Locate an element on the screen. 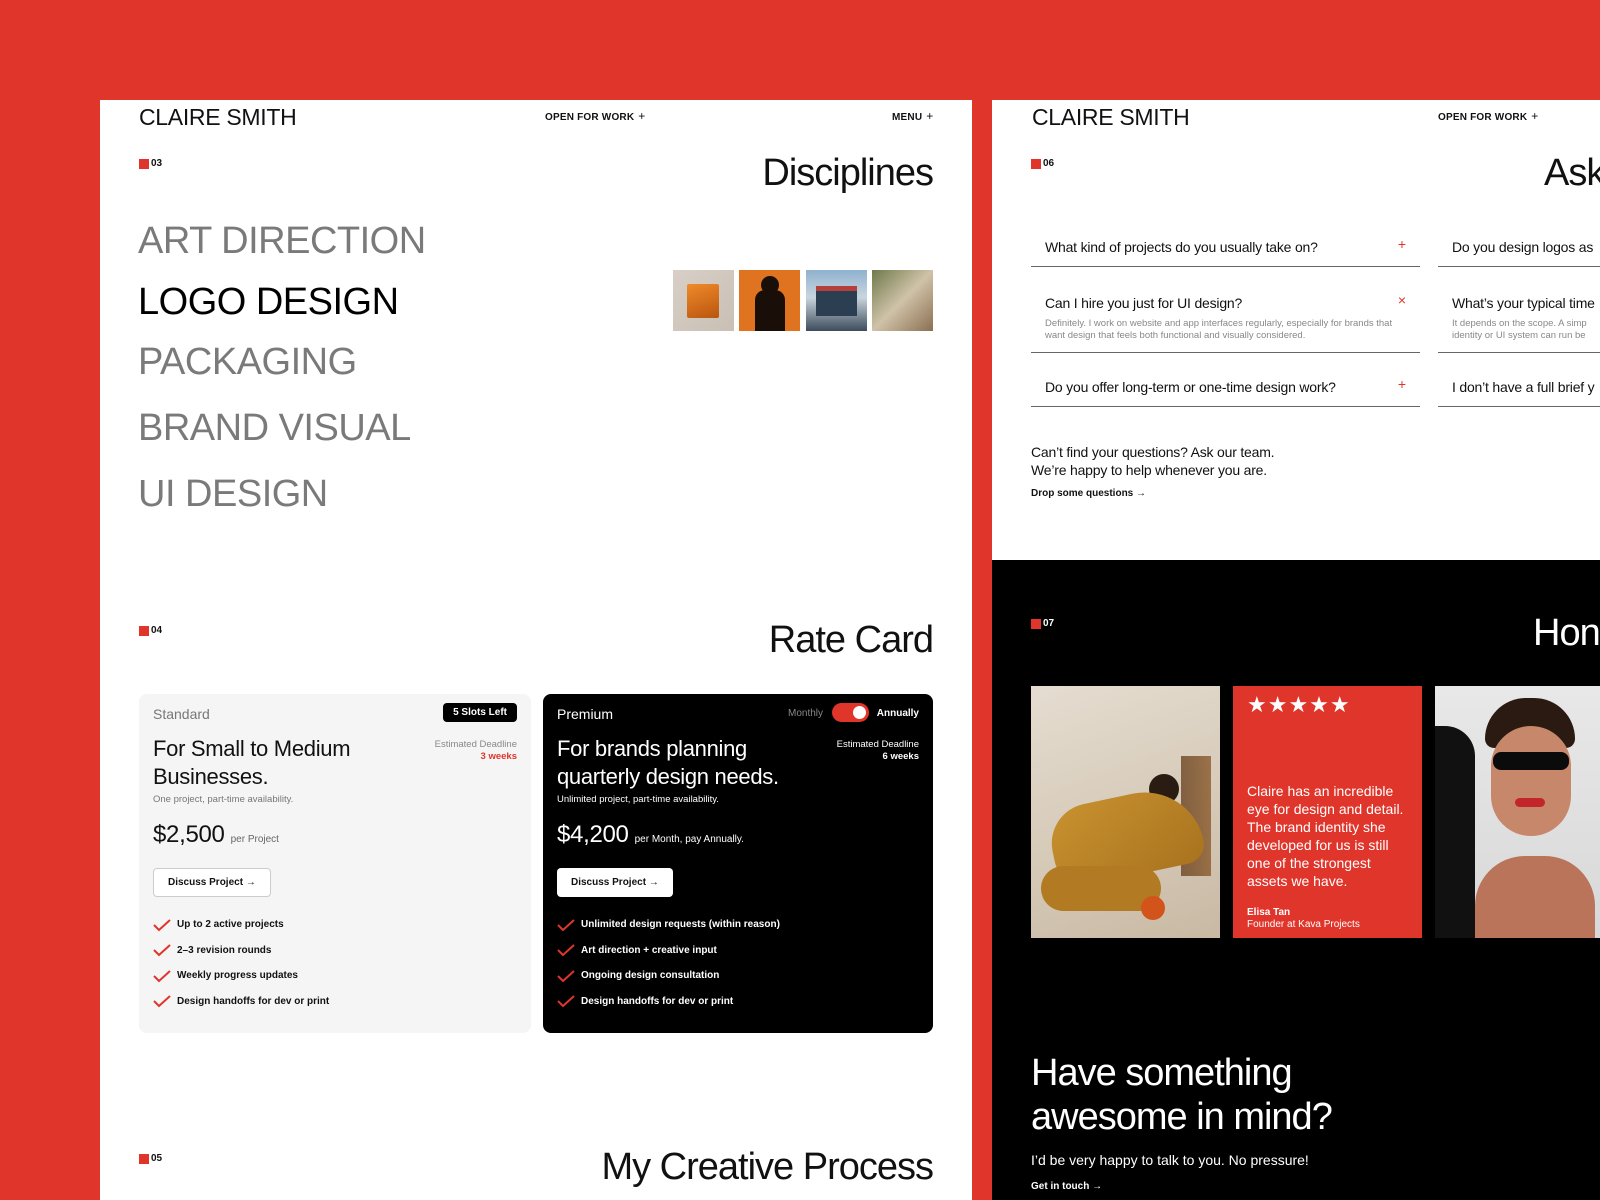  disciplines-title: Disciplines is located at coordinates (848, 173).